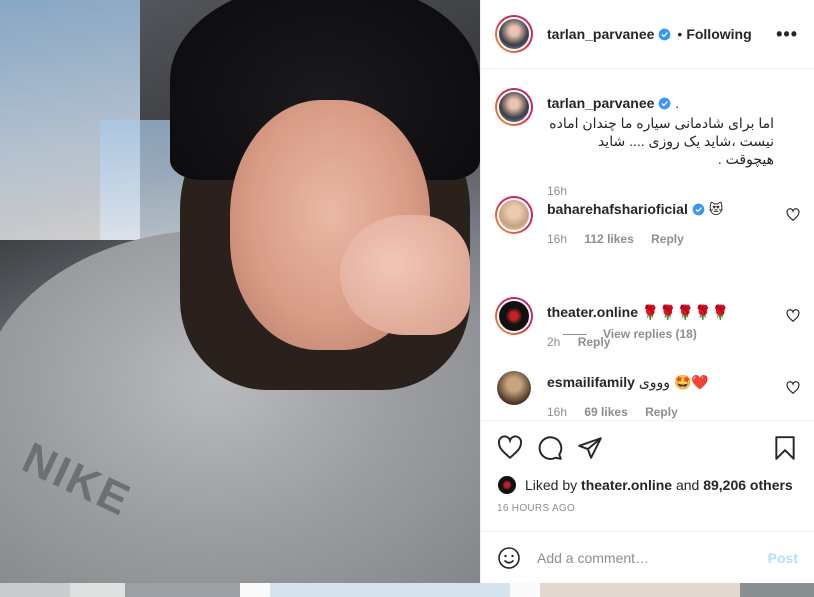 This screenshot has height=597, width=814. I want to click on likes-and: and, so click(687, 485).